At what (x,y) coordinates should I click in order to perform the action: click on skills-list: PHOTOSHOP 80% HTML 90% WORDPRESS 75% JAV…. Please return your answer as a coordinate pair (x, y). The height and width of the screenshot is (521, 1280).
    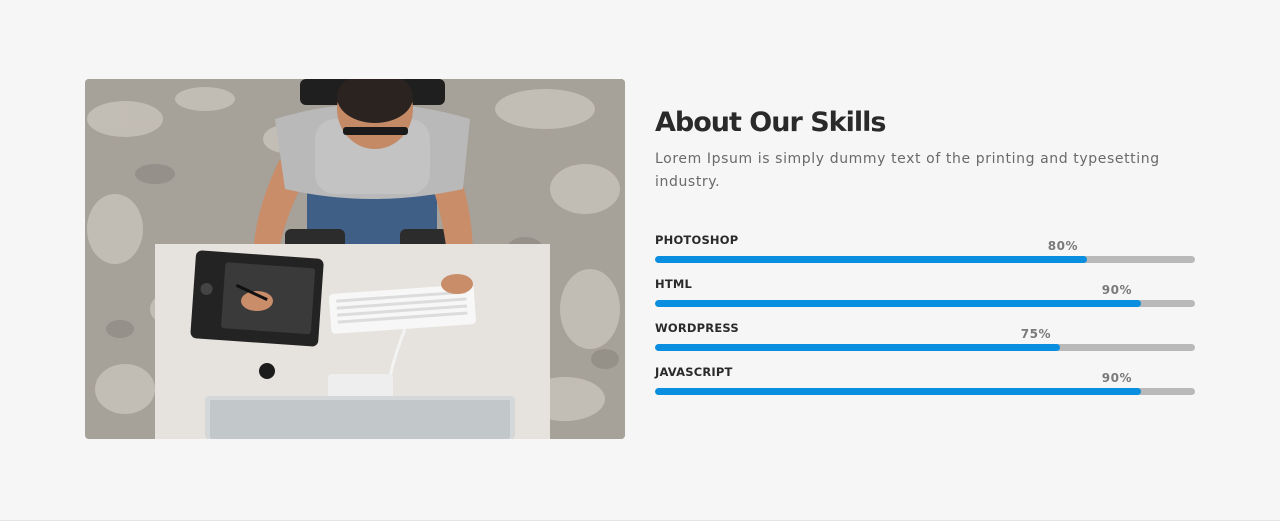
    Looking at the image, I should click on (925, 321).